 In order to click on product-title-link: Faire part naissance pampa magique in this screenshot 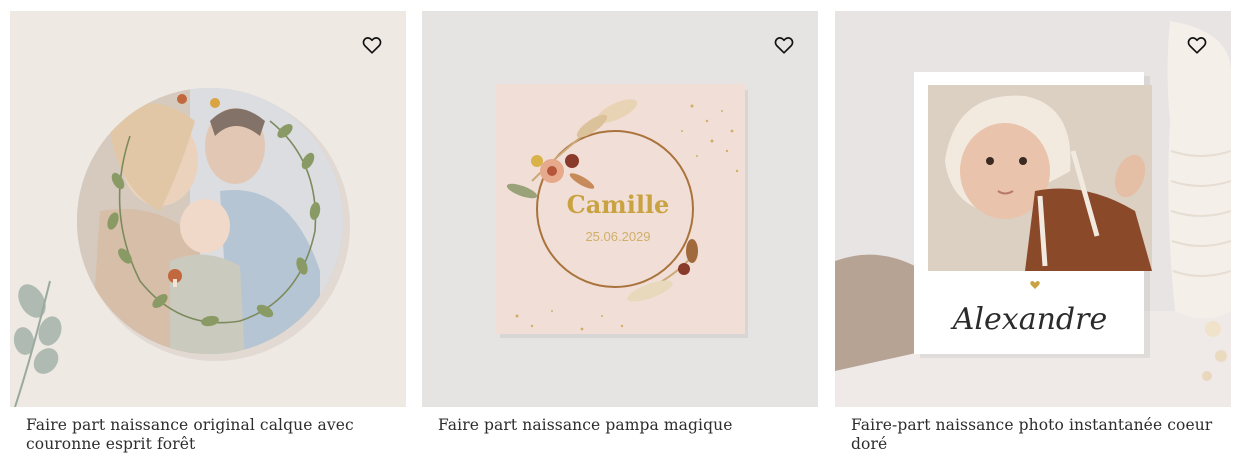, I will do `click(585, 425)`.